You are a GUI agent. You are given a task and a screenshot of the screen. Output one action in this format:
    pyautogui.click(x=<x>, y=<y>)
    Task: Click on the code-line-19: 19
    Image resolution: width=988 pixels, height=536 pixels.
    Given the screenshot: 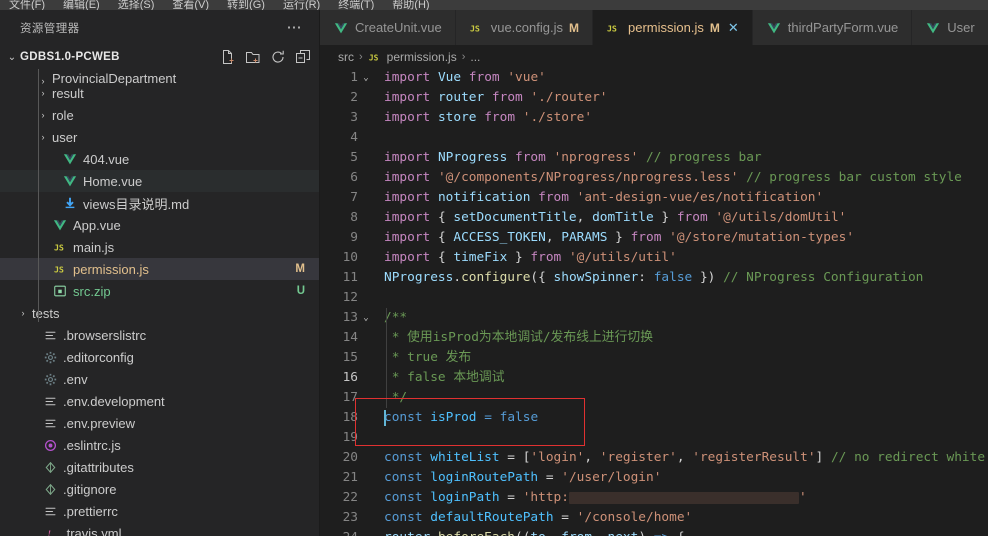 What is the action you would take?
    pyautogui.click(x=654, y=438)
    